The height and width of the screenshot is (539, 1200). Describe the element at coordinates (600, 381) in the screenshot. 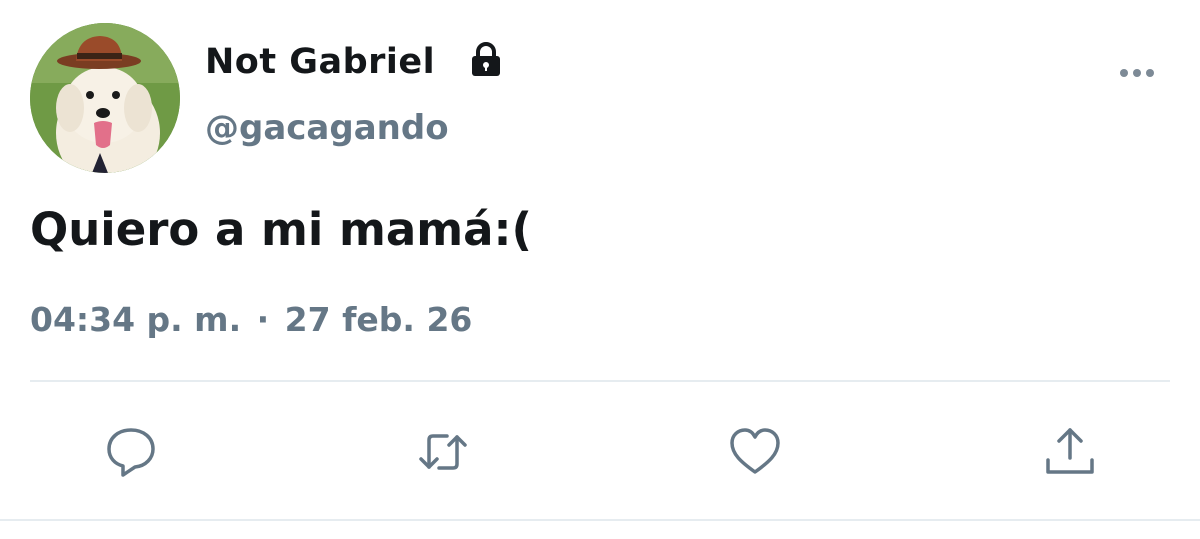

I see `divider` at that location.